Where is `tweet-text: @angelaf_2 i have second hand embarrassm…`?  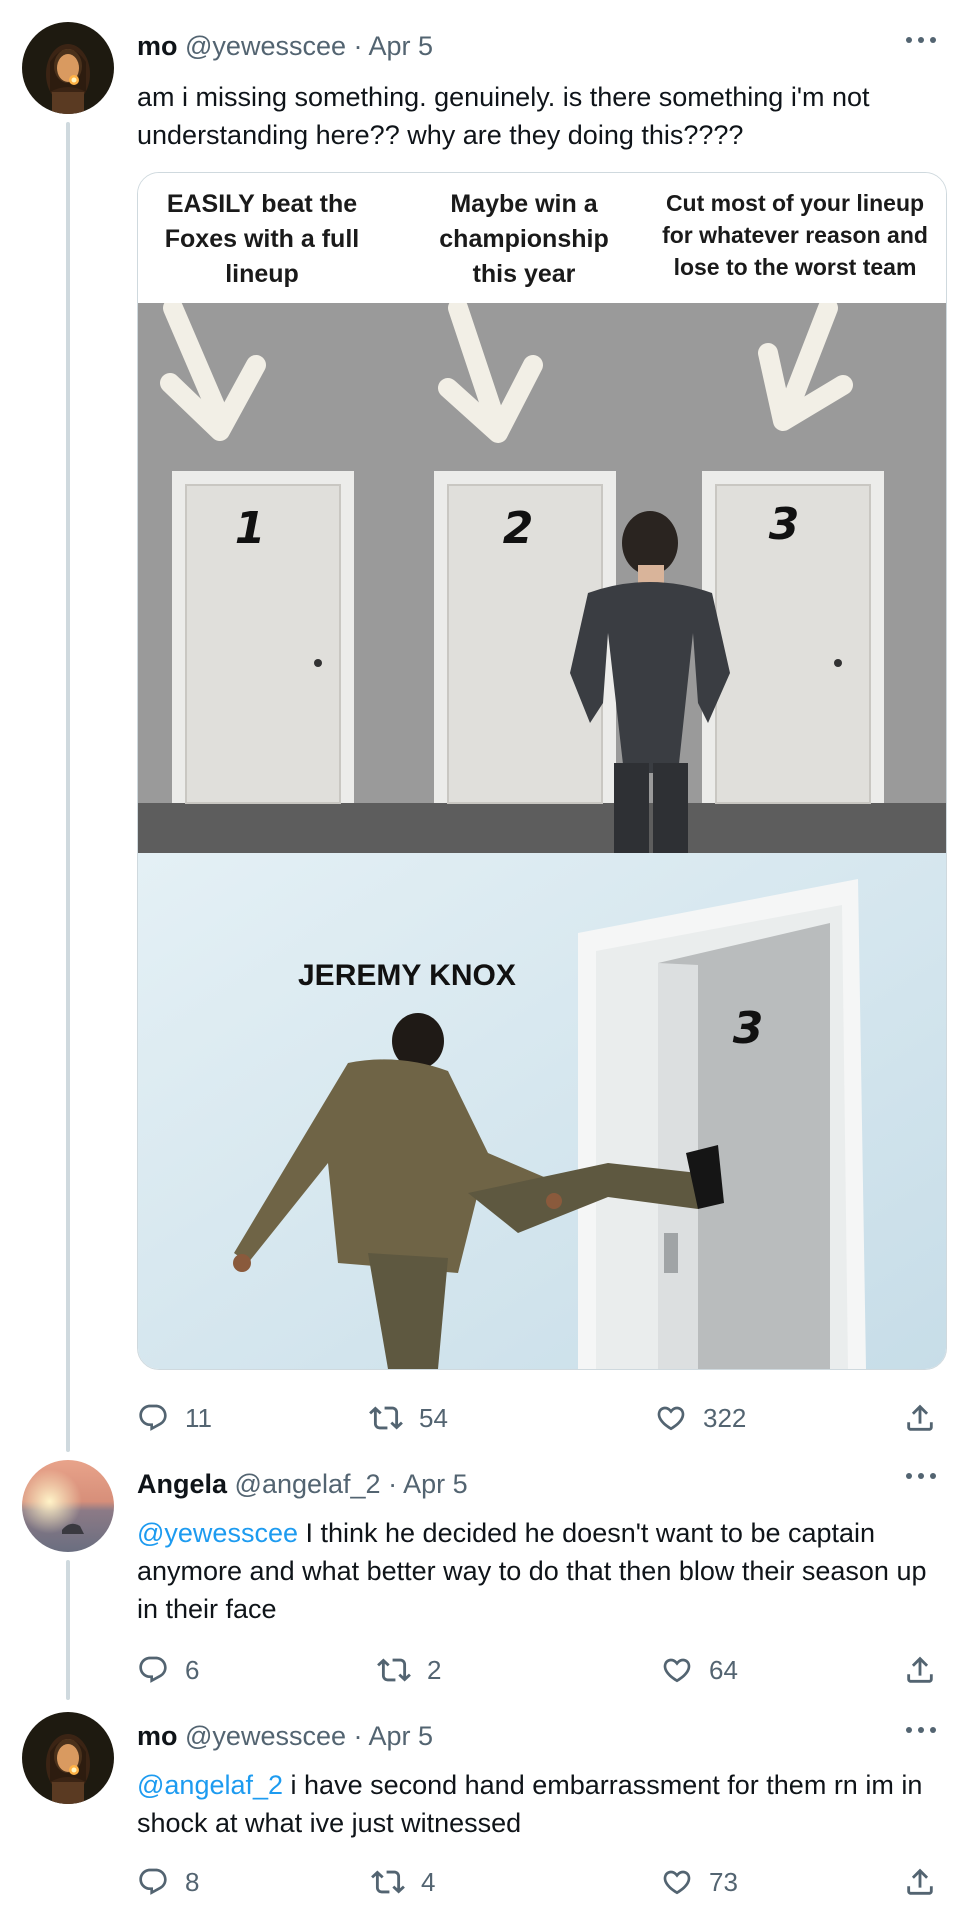 tweet-text: @angelaf_2 i have second hand embarrassm… is located at coordinates (535, 1804).